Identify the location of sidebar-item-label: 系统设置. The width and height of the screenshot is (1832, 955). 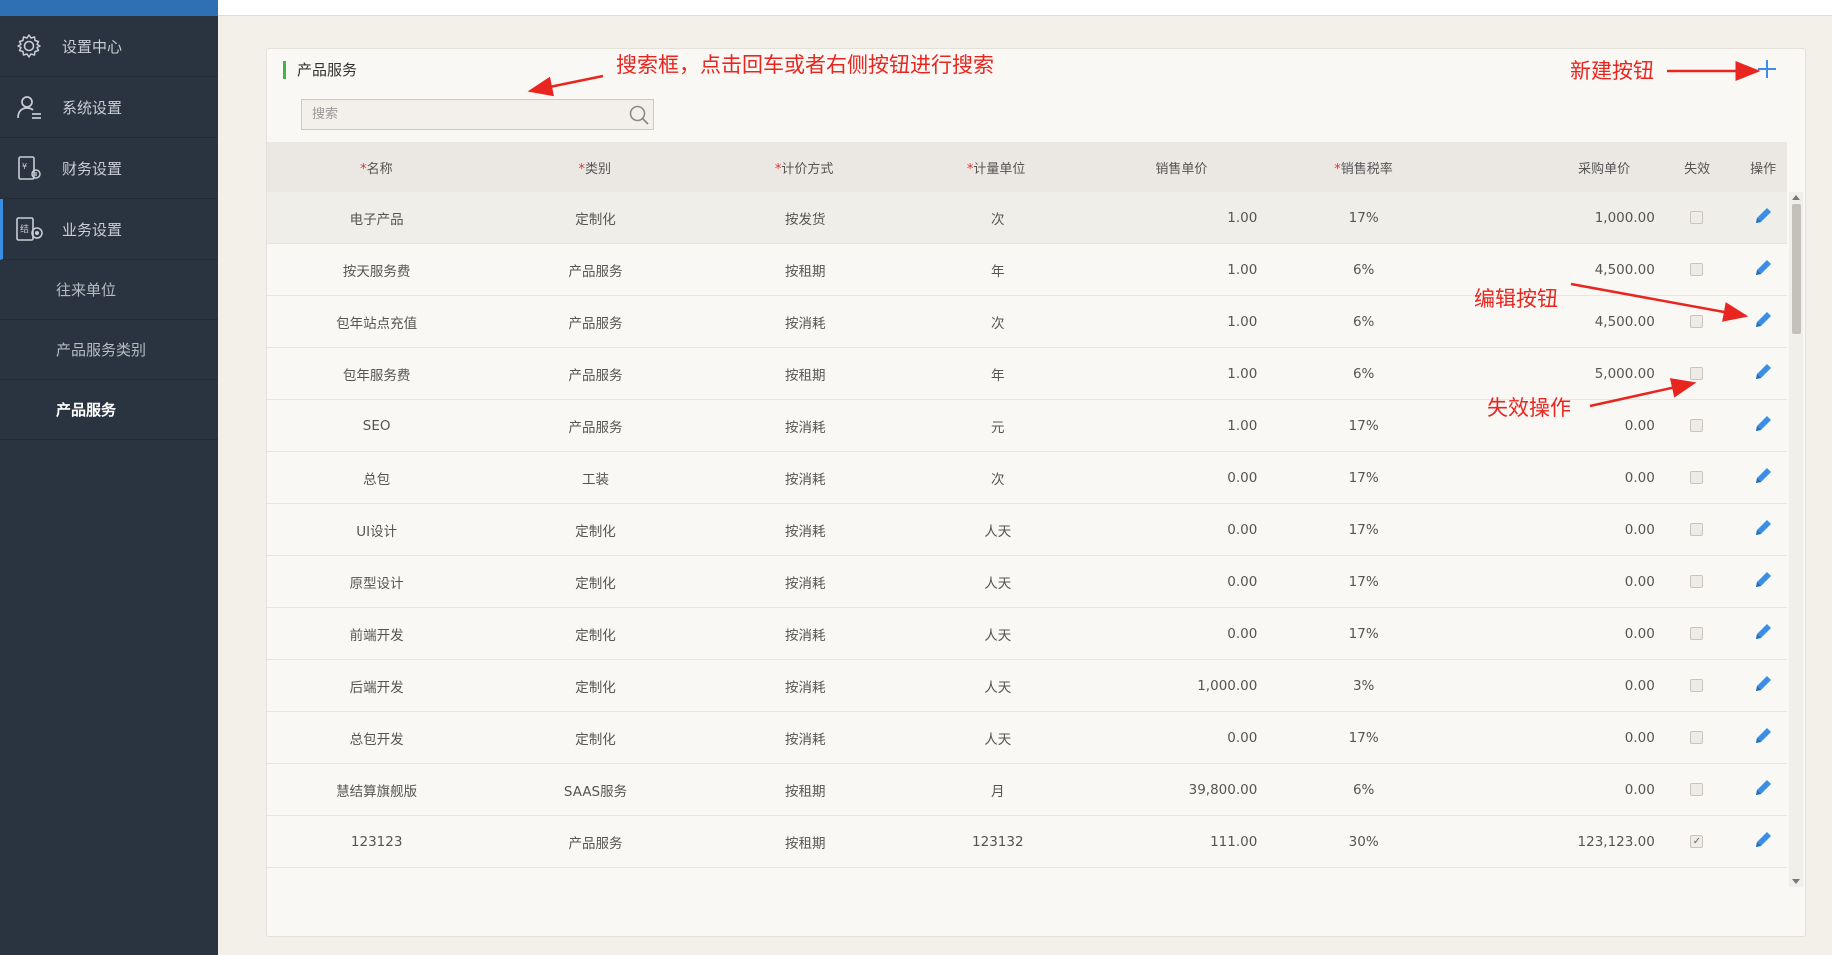
(92, 107).